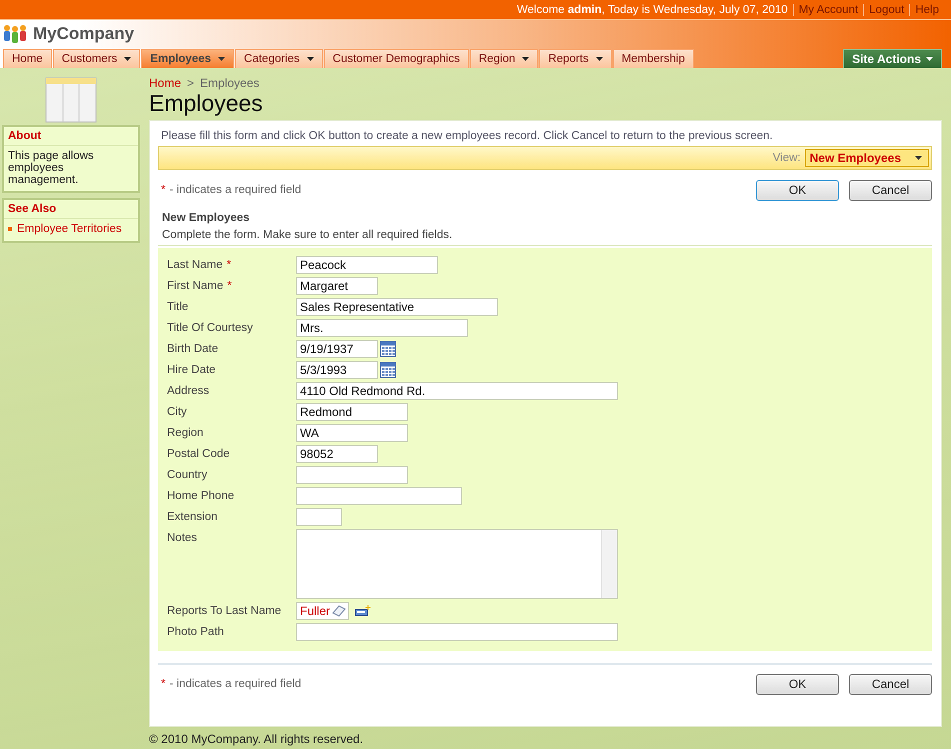  What do you see at coordinates (96, 58) in the screenshot?
I see `menu-tab: Customers` at bounding box center [96, 58].